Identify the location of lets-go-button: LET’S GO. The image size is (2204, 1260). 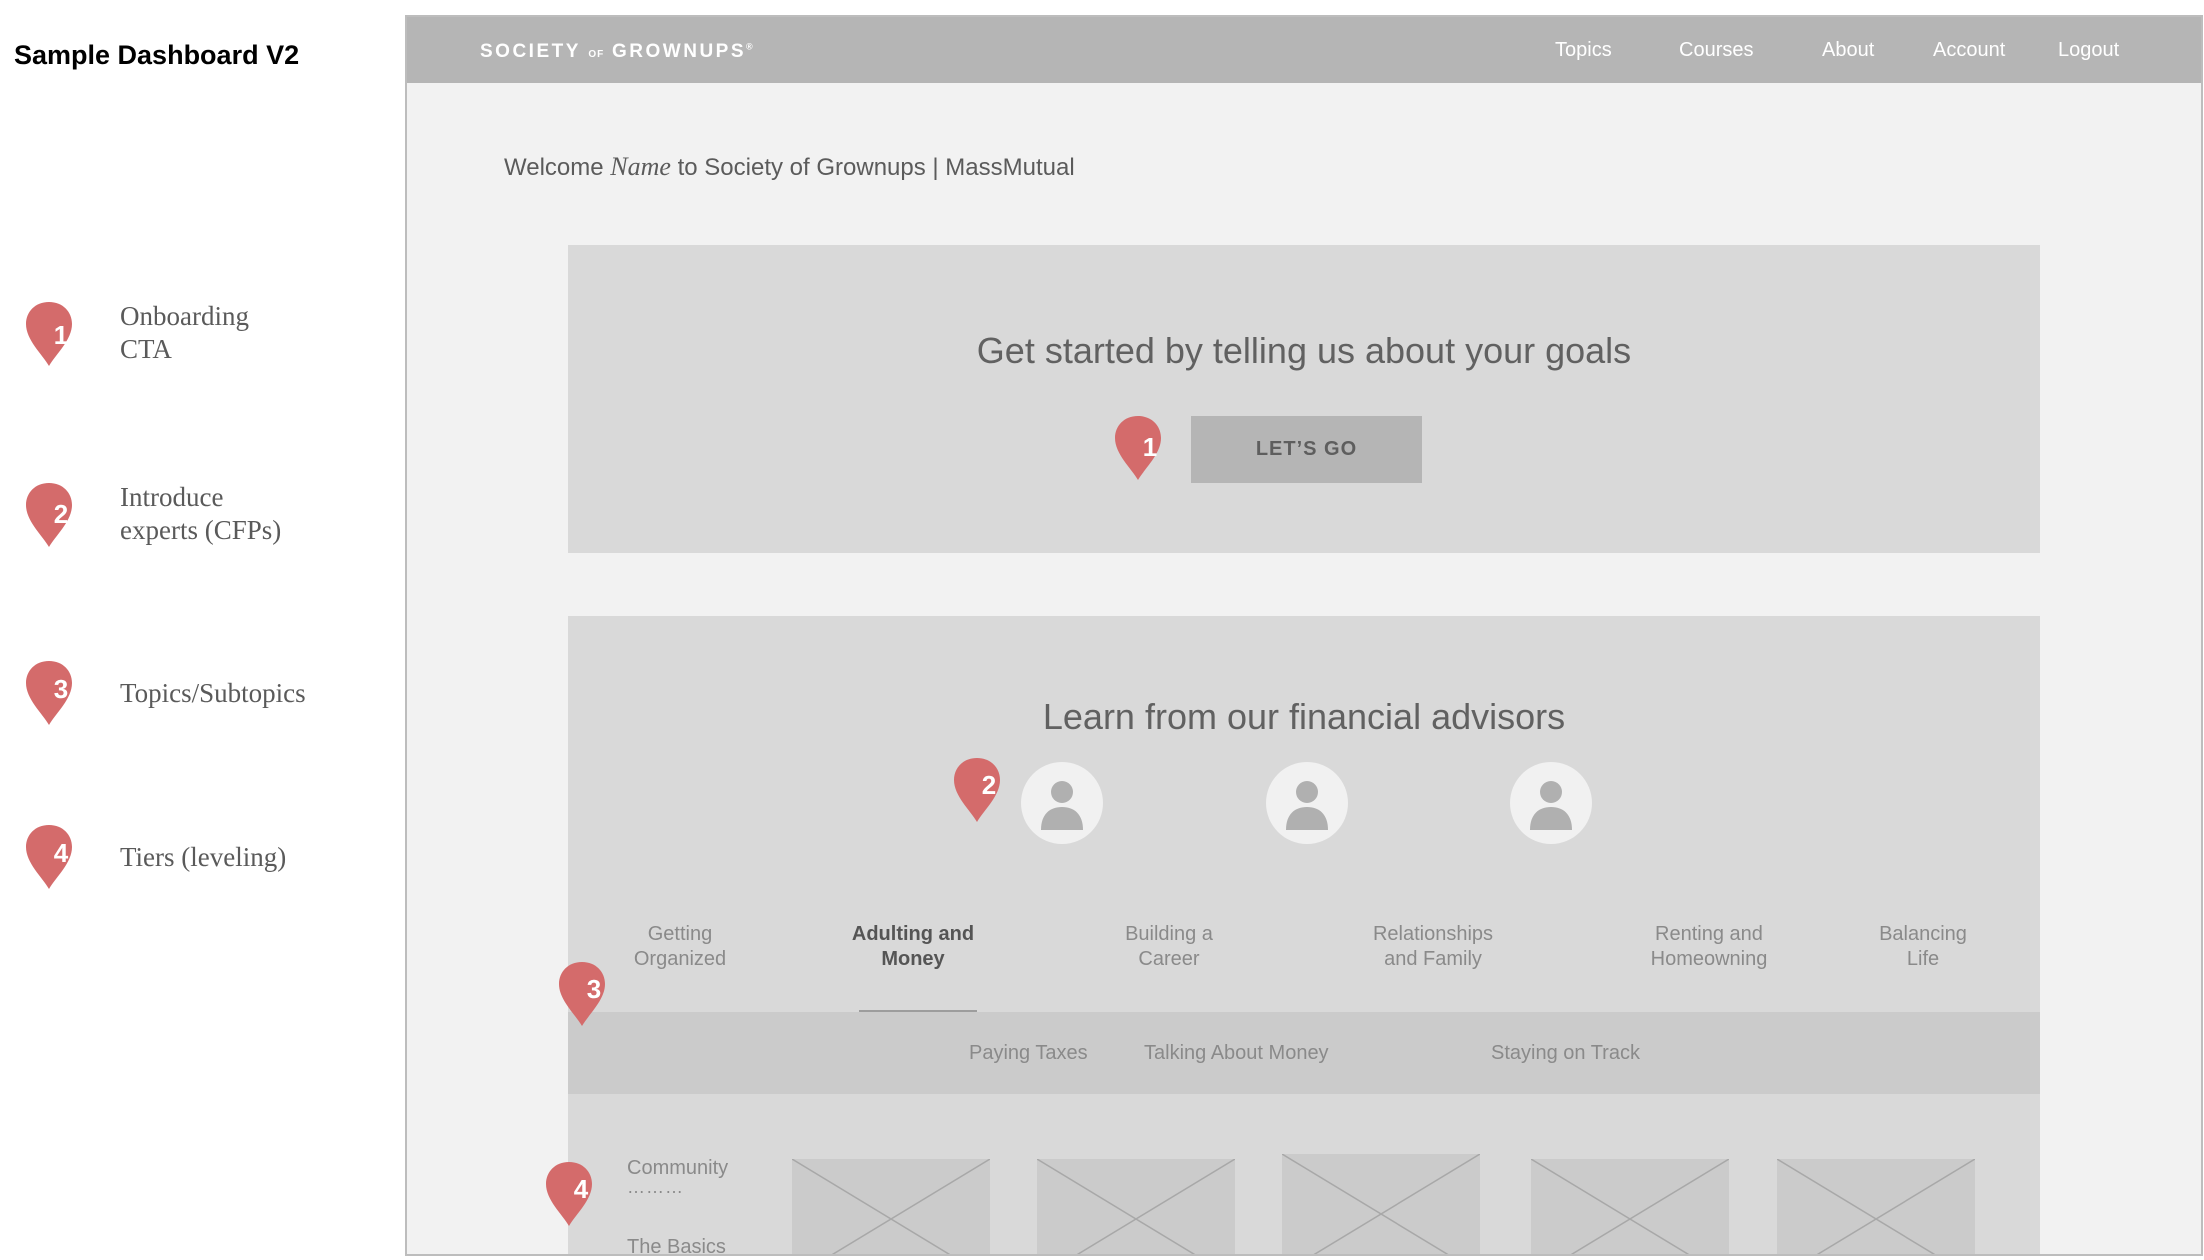
(1306, 449).